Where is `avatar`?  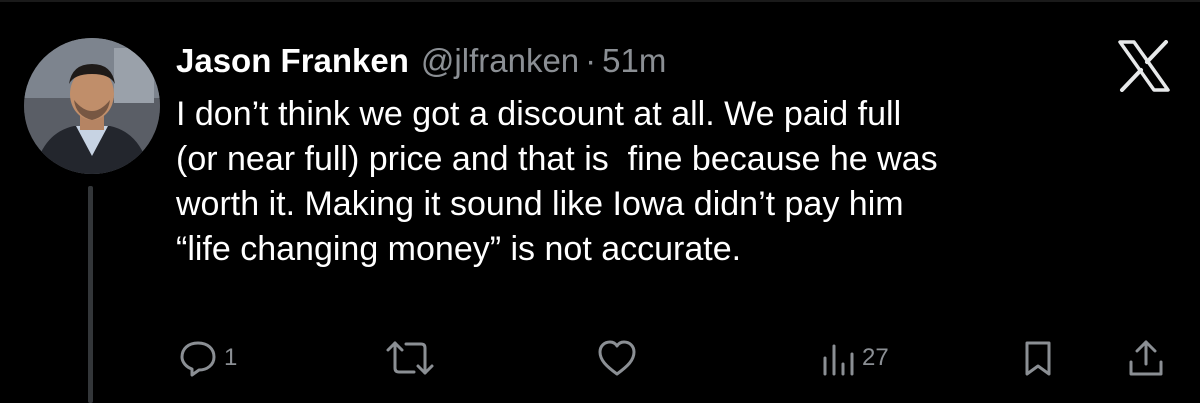
avatar is located at coordinates (92, 106).